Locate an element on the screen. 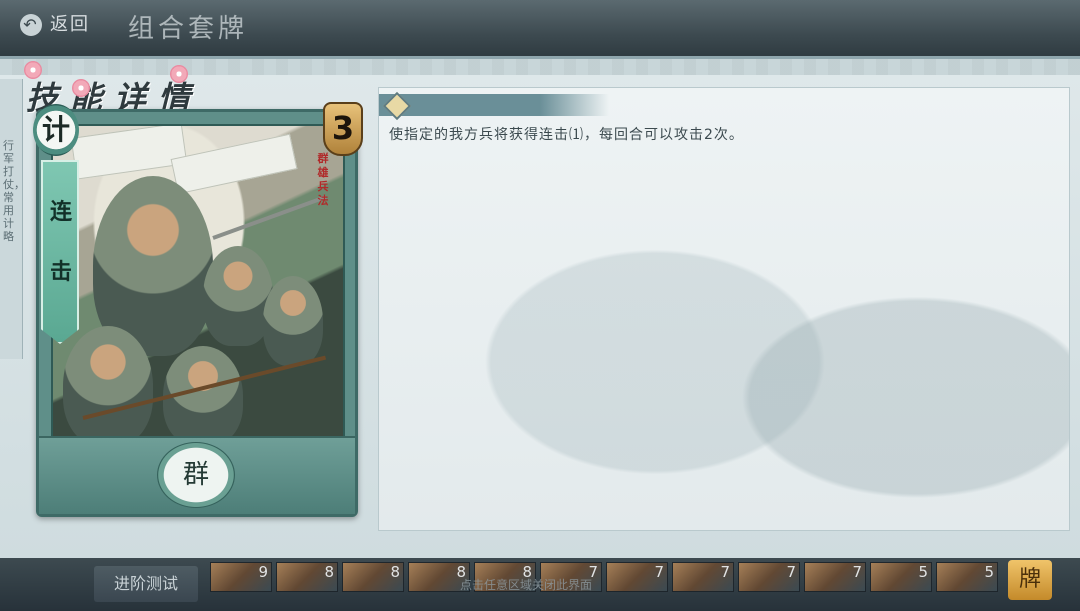 This screenshot has width=1080, height=611. bottom-bar: 进阶测试 988887777755 点击任意区域关闭此界面 牌 is located at coordinates (540, 584).